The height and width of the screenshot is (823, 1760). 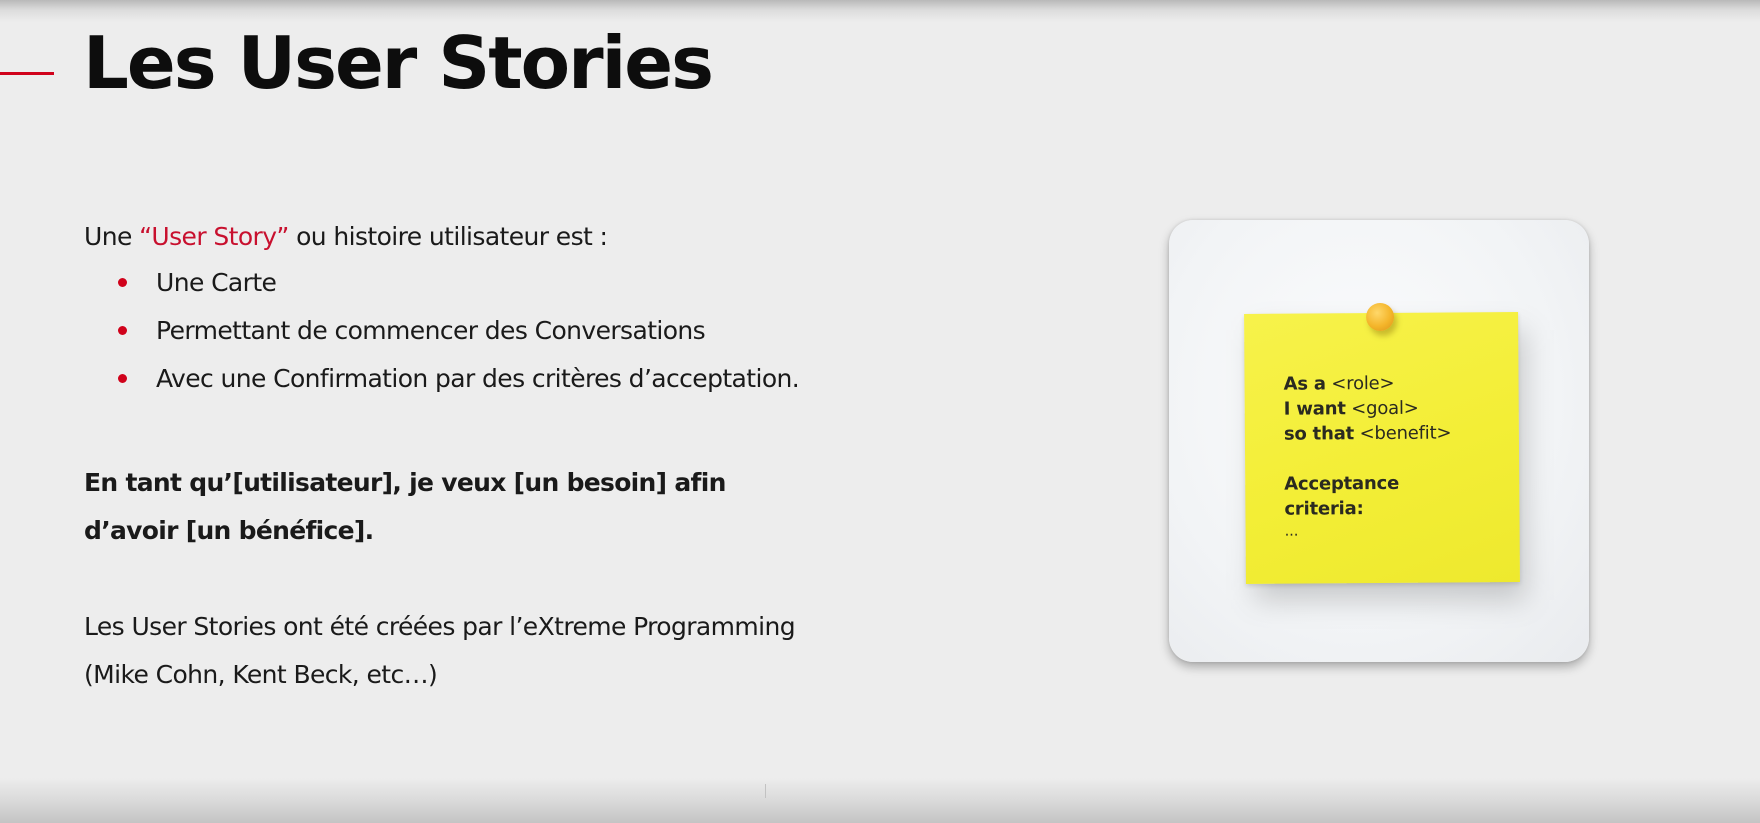 What do you see at coordinates (1339, 383) in the screenshot?
I see `note-line-role: As a <role>` at bounding box center [1339, 383].